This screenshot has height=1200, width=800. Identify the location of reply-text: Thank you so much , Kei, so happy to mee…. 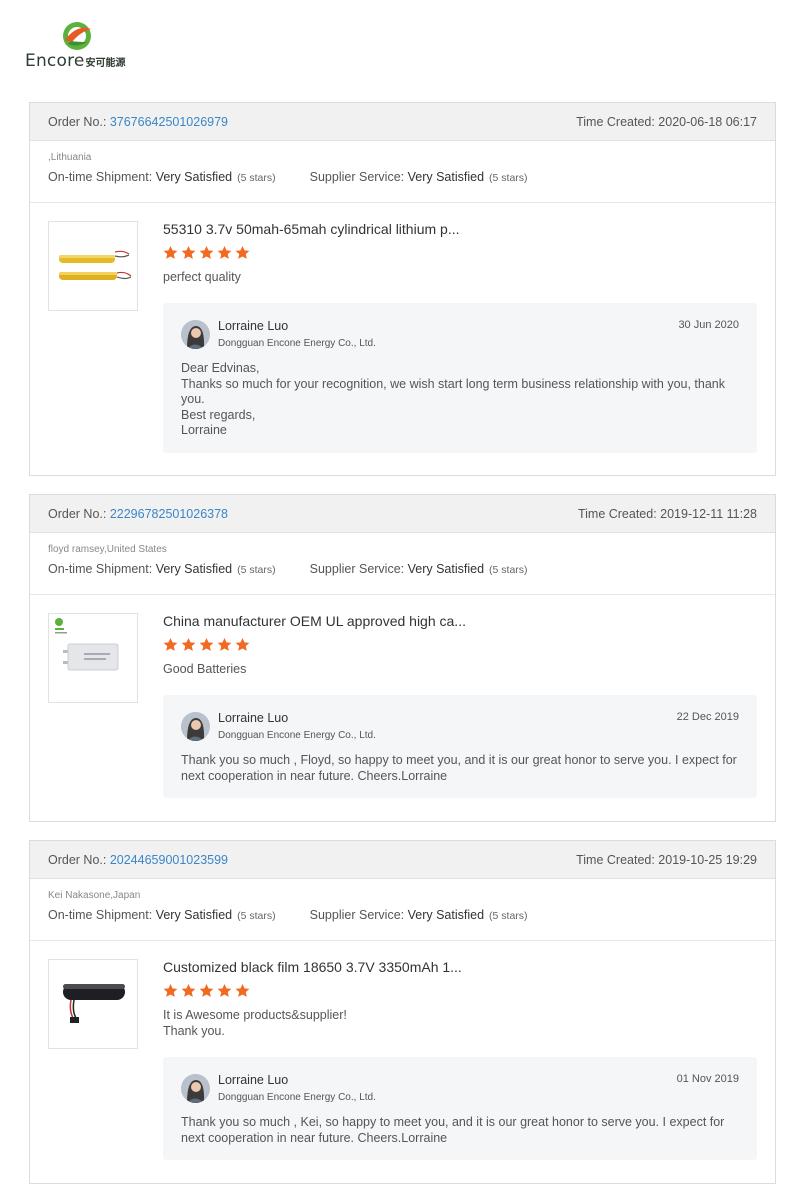
(453, 1130).